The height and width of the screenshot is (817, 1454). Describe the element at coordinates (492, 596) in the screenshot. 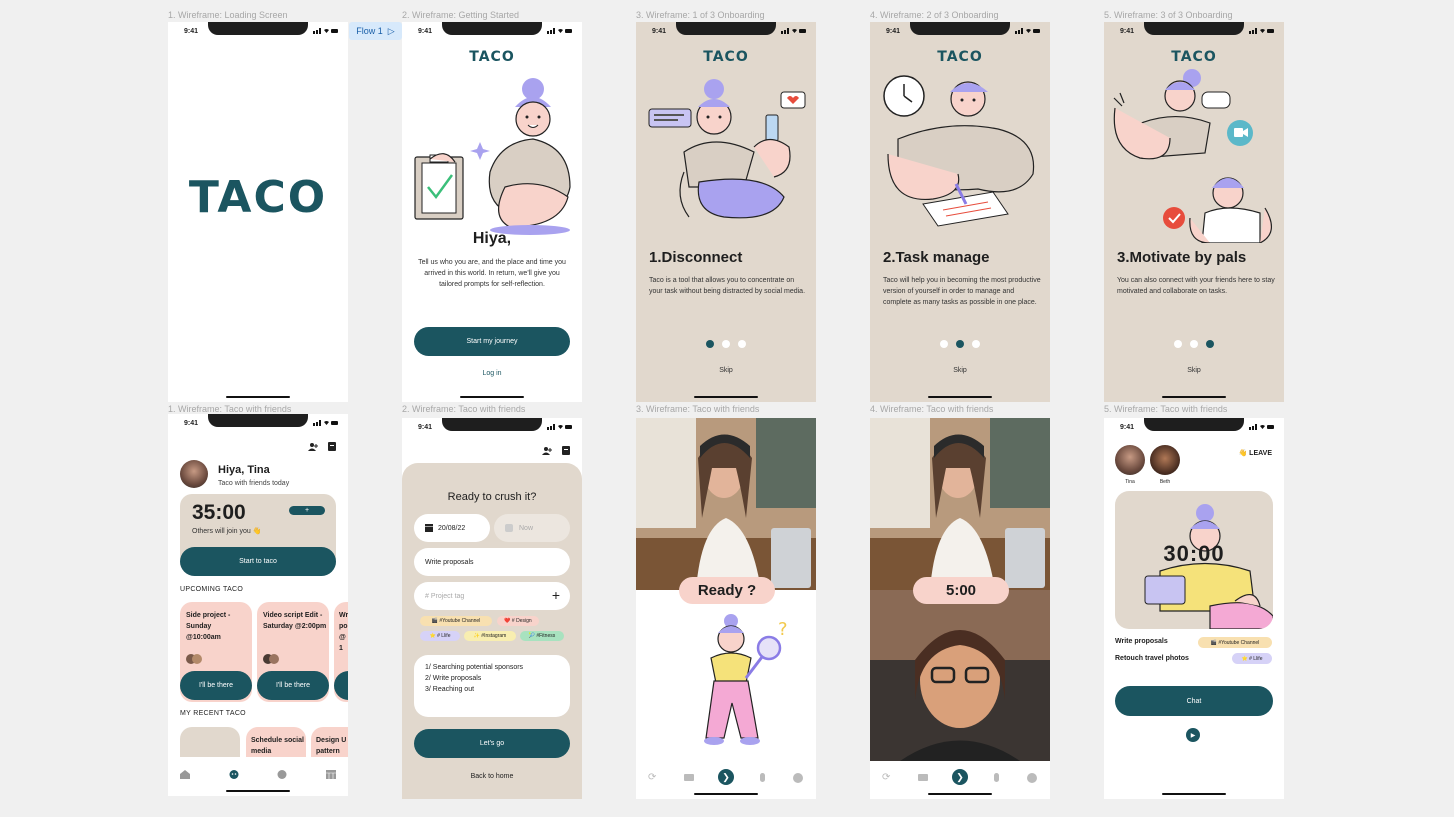

I see `project-tag-field: # Project tag +` at that location.